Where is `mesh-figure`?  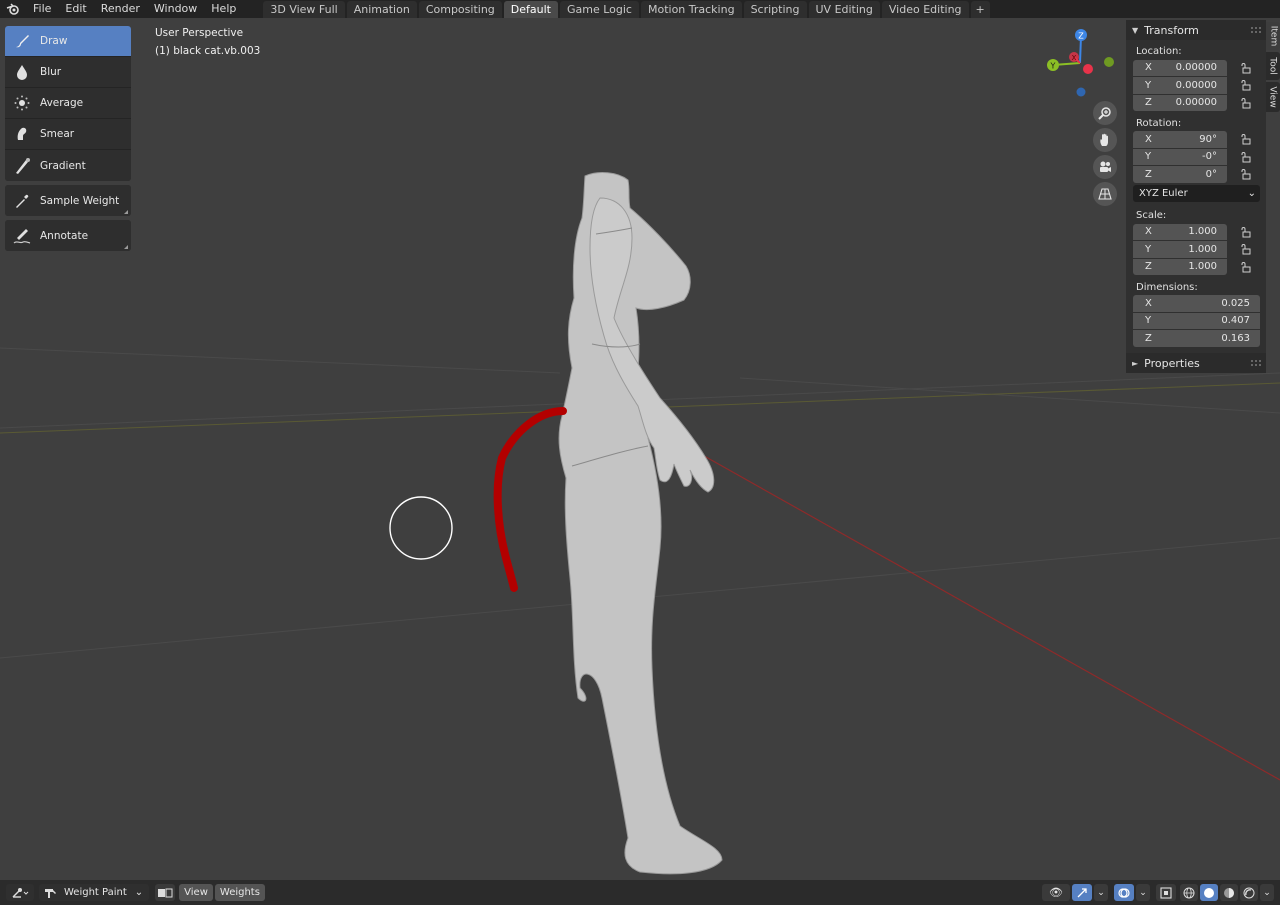
mesh-figure is located at coordinates (640, 523).